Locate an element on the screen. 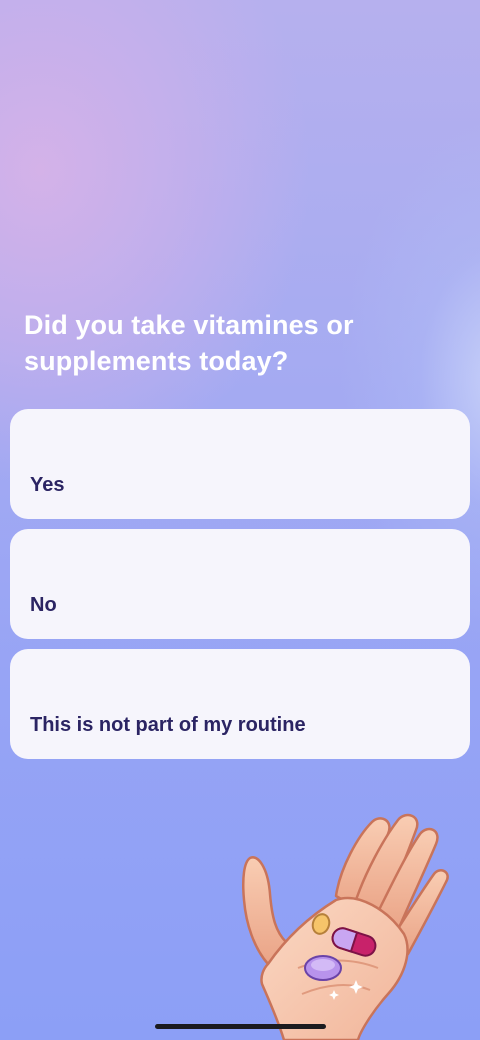 The height and width of the screenshot is (1040, 480). option-label: No is located at coordinates (43, 605).